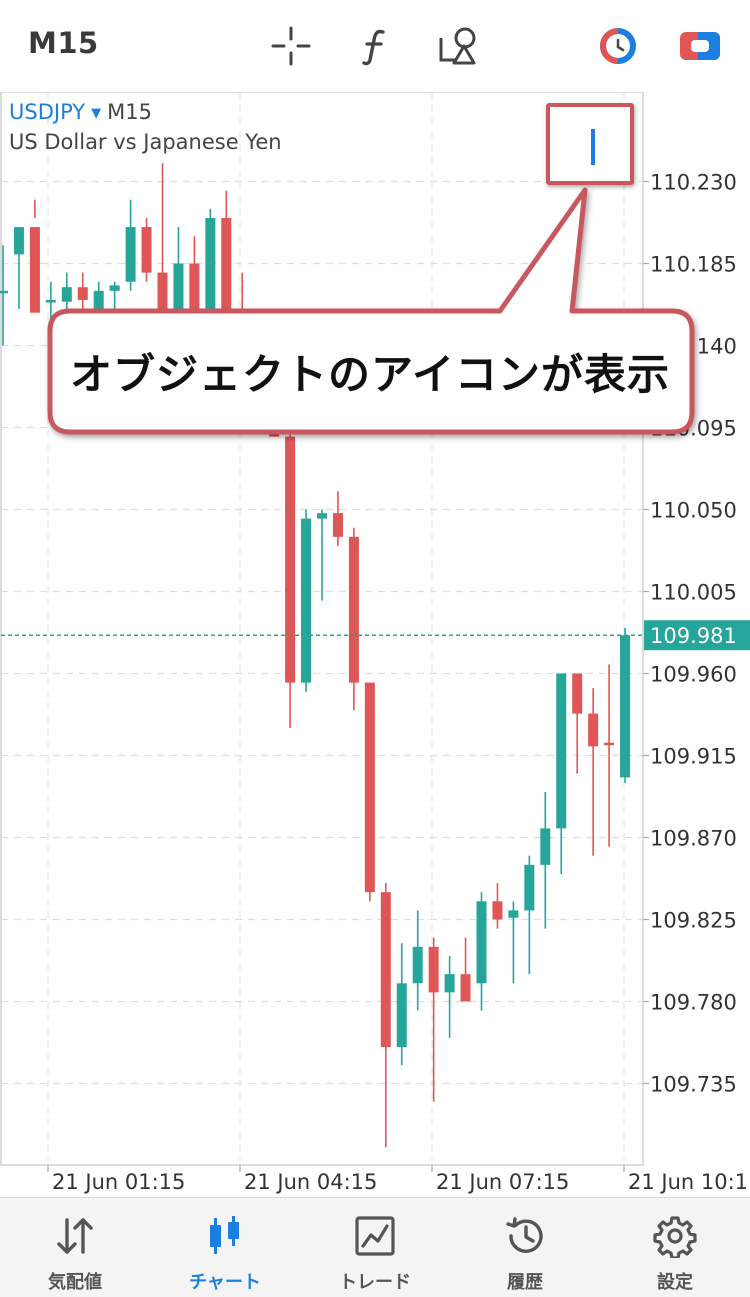 Image resolution: width=750 pixels, height=1297 pixels. Describe the element at coordinates (118, 1182) in the screenshot. I see `x-tick-label: 21 Jun 01:15` at that location.